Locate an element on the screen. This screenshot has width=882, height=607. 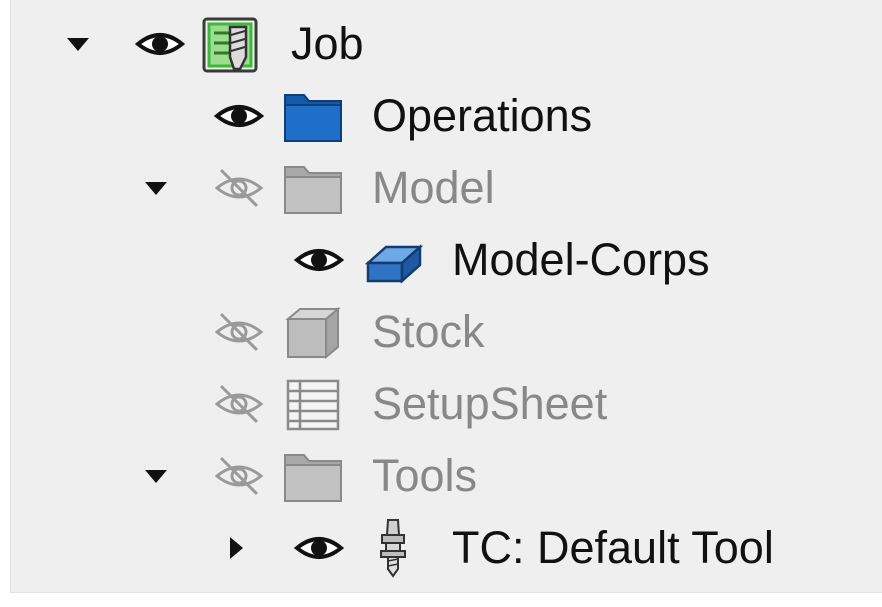
tree-item-label: Model is located at coordinates (433, 187).